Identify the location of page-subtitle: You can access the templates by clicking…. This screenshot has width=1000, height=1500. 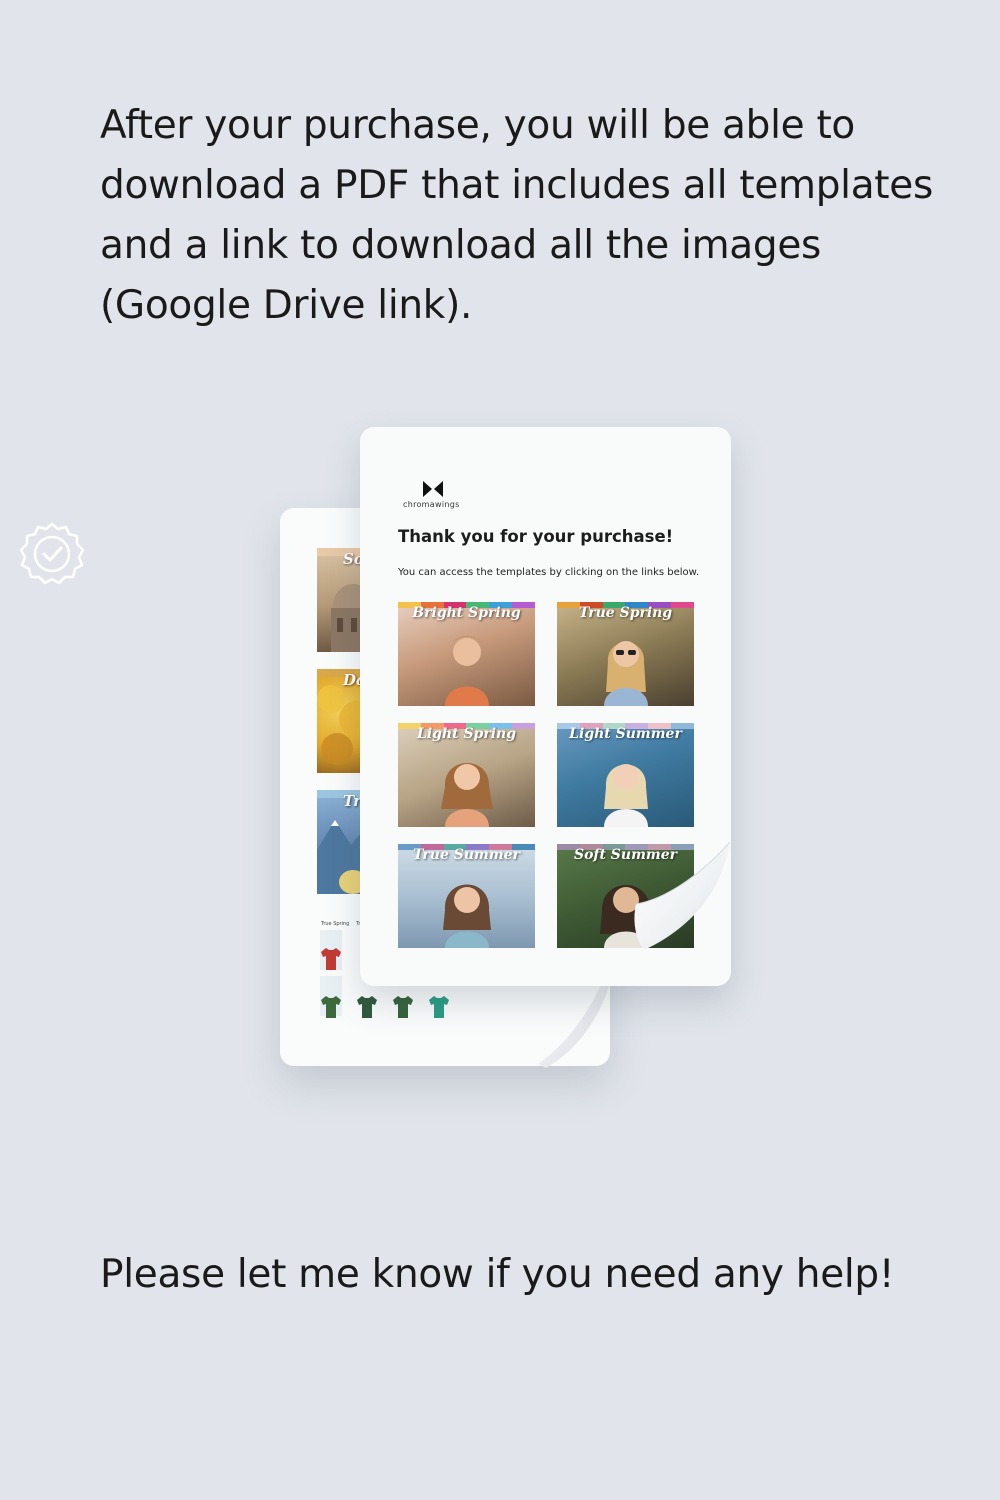
(549, 572).